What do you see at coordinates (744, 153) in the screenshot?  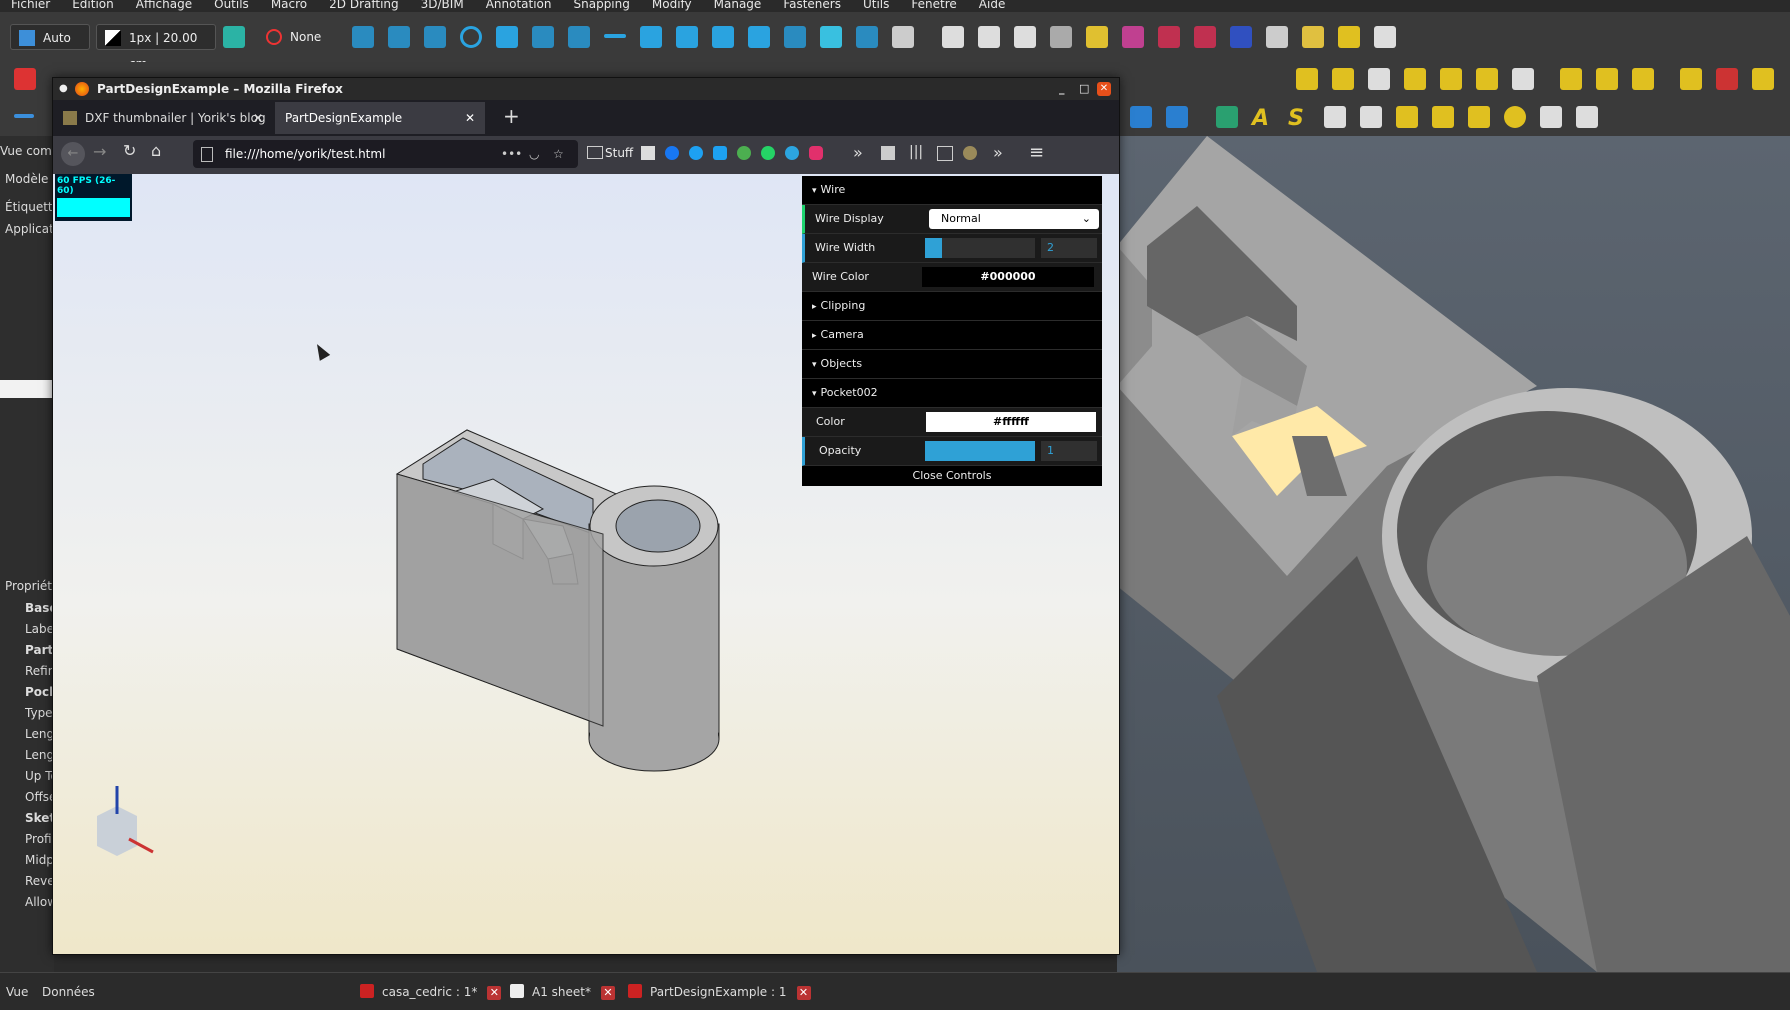 I see `feedly-icon` at bounding box center [744, 153].